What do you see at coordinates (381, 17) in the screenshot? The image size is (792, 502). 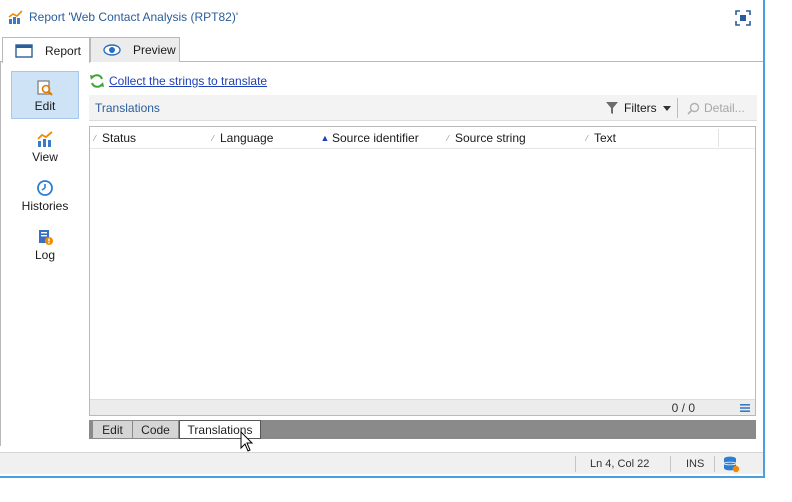 I see `title-bar: Report 'Web Contact Analysis (RPT82)'` at bounding box center [381, 17].